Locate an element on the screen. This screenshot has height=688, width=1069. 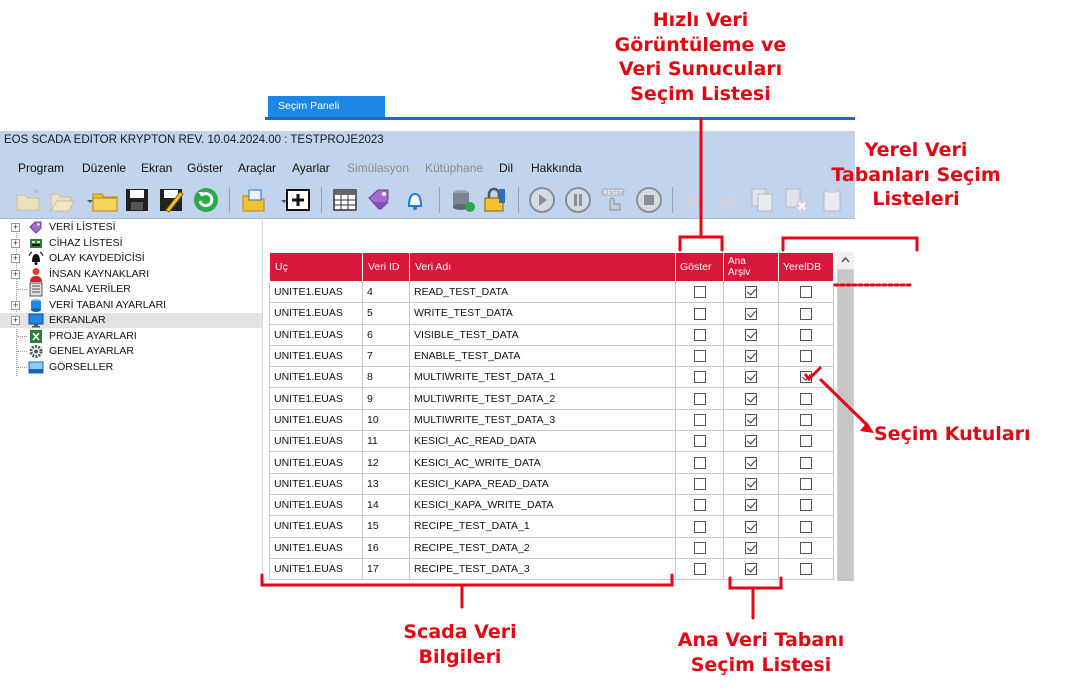
new-folder-icon is located at coordinates (28, 200).